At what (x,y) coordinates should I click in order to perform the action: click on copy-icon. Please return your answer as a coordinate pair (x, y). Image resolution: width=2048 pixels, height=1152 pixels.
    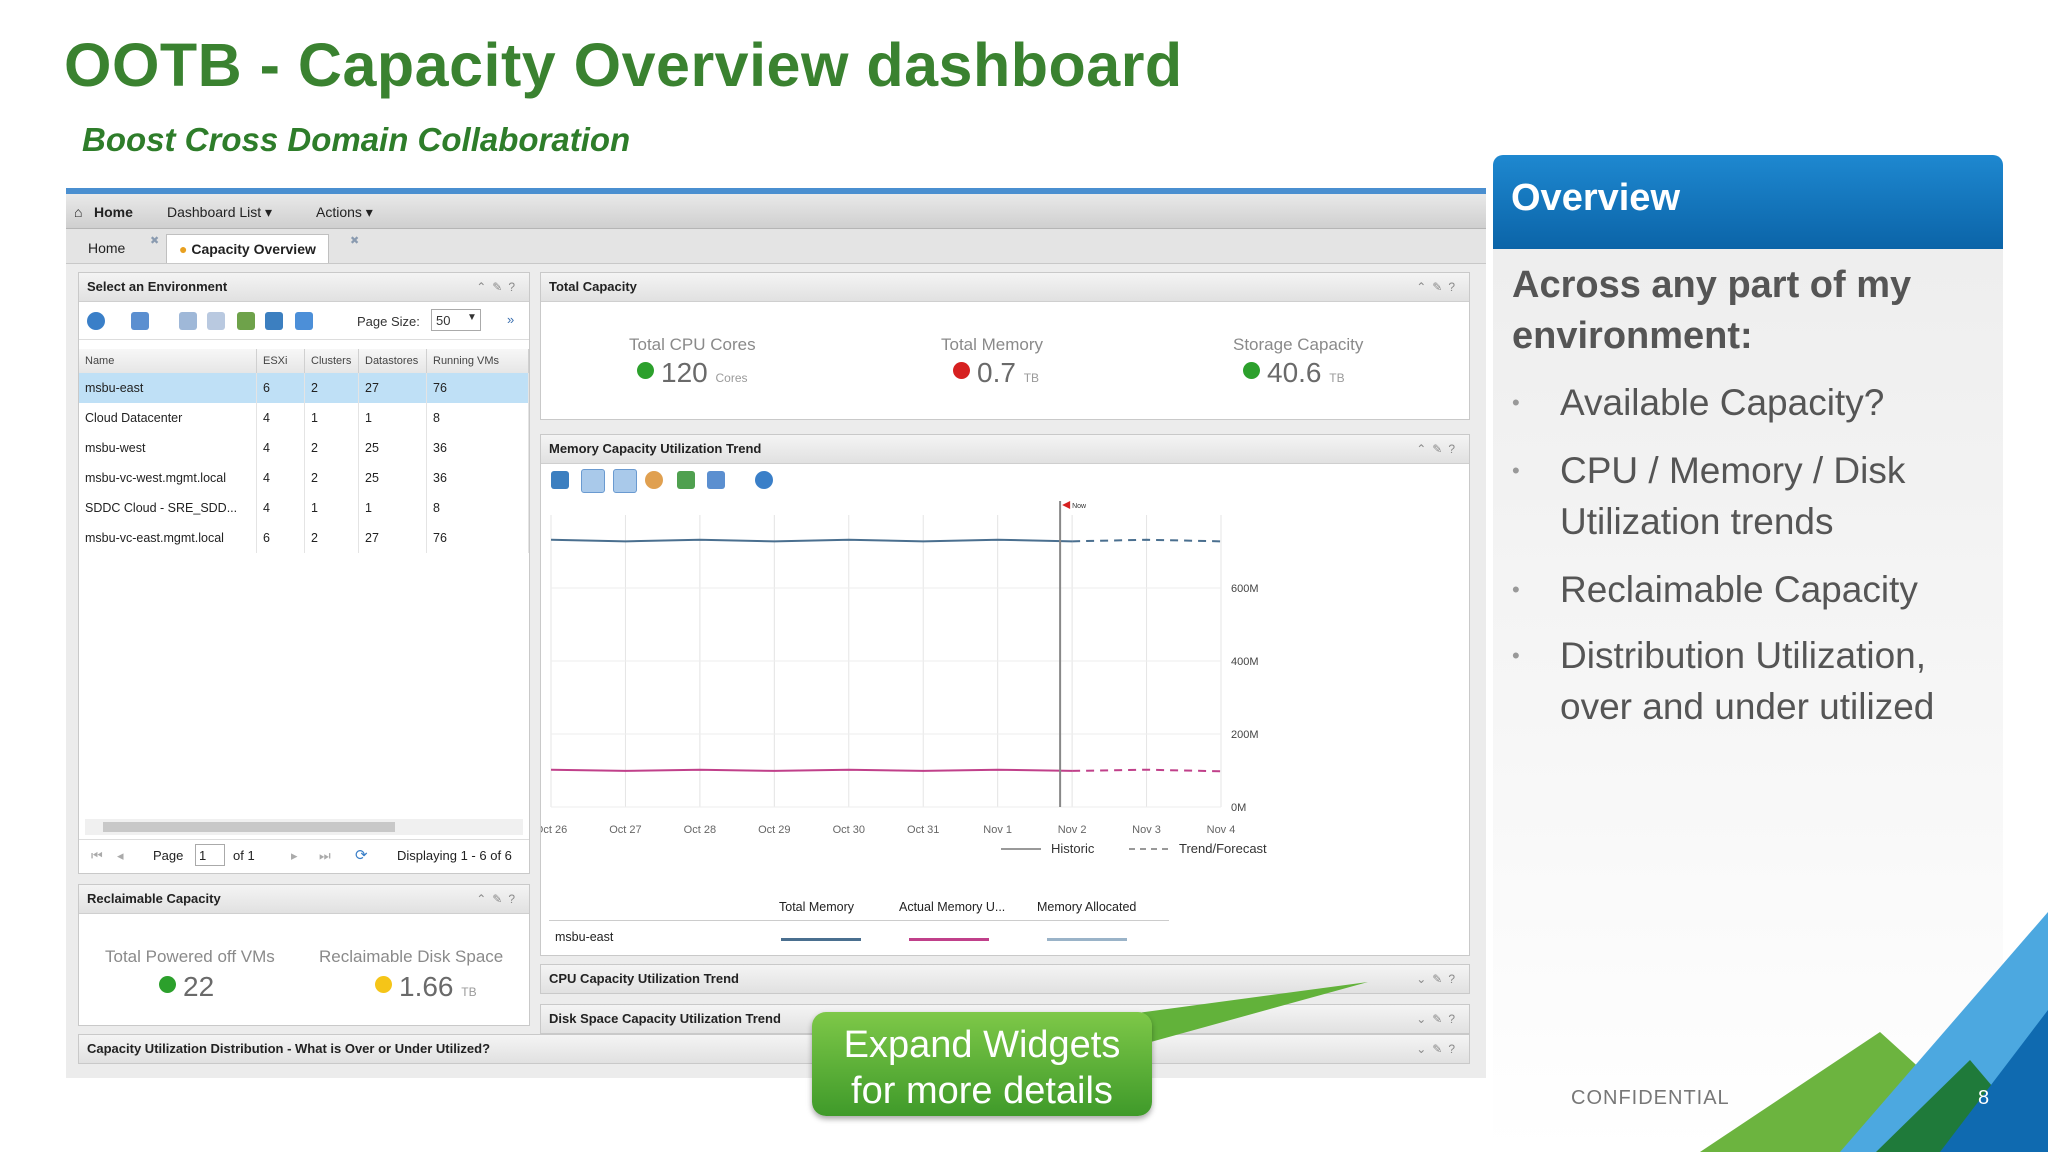
    Looking at the image, I should click on (188, 321).